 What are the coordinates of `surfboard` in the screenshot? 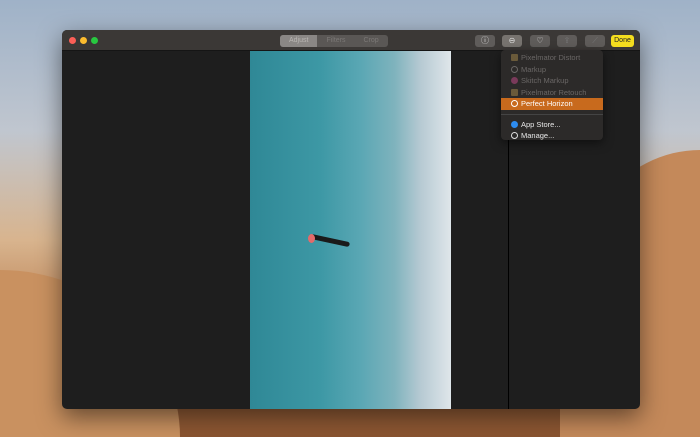 It's located at (311, 238).